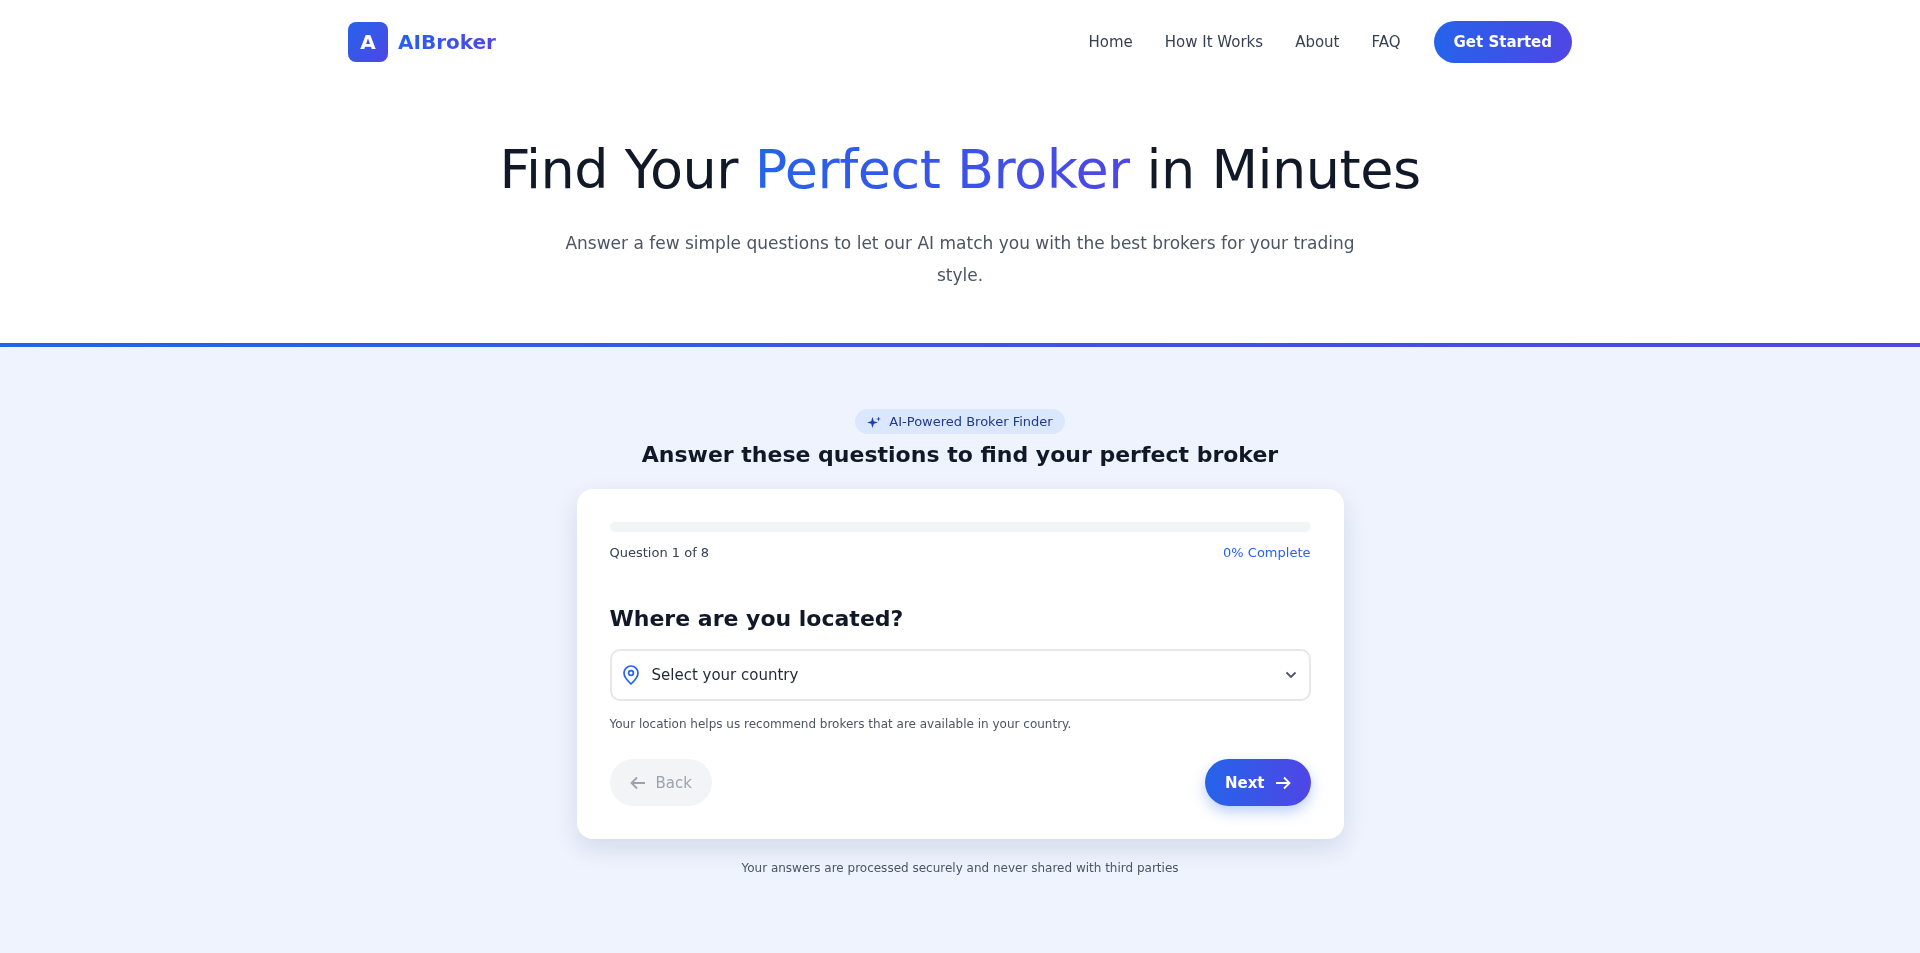 The height and width of the screenshot is (953, 1920). Describe the element at coordinates (1214, 42) in the screenshot. I see `nav-link: How It Works` at that location.